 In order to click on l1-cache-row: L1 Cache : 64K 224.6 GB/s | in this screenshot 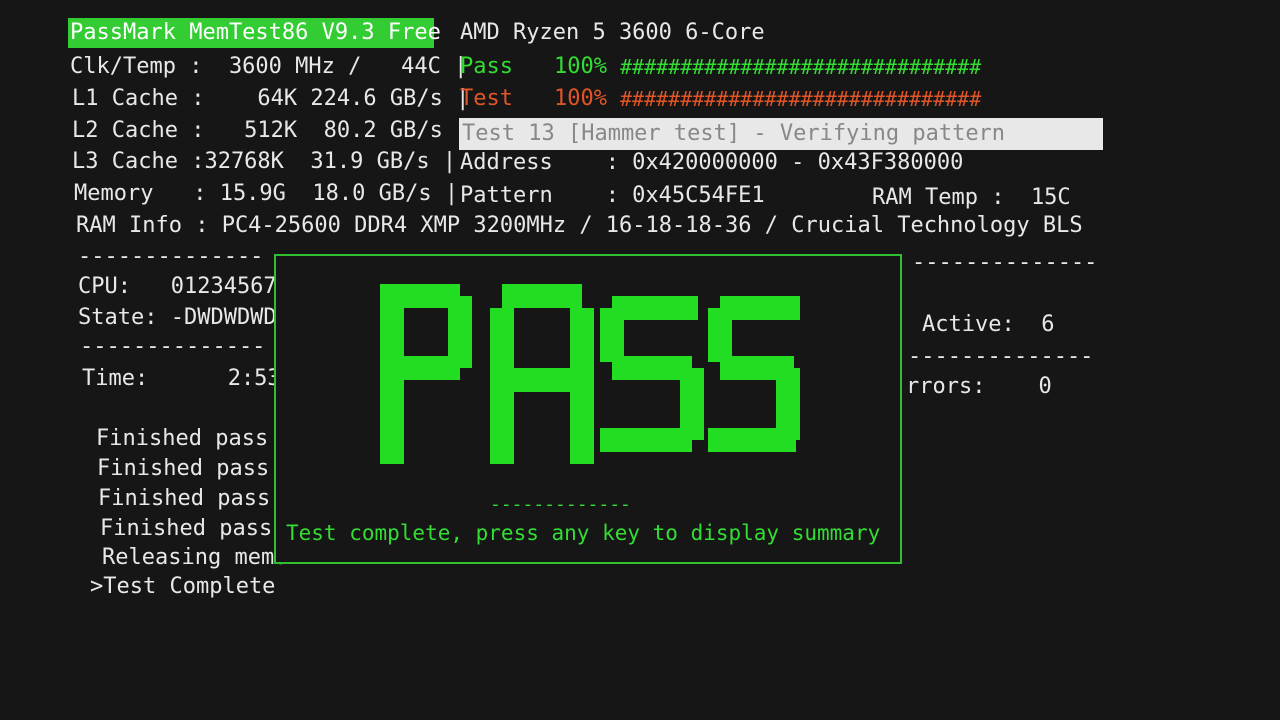, I will do `click(271, 98)`.